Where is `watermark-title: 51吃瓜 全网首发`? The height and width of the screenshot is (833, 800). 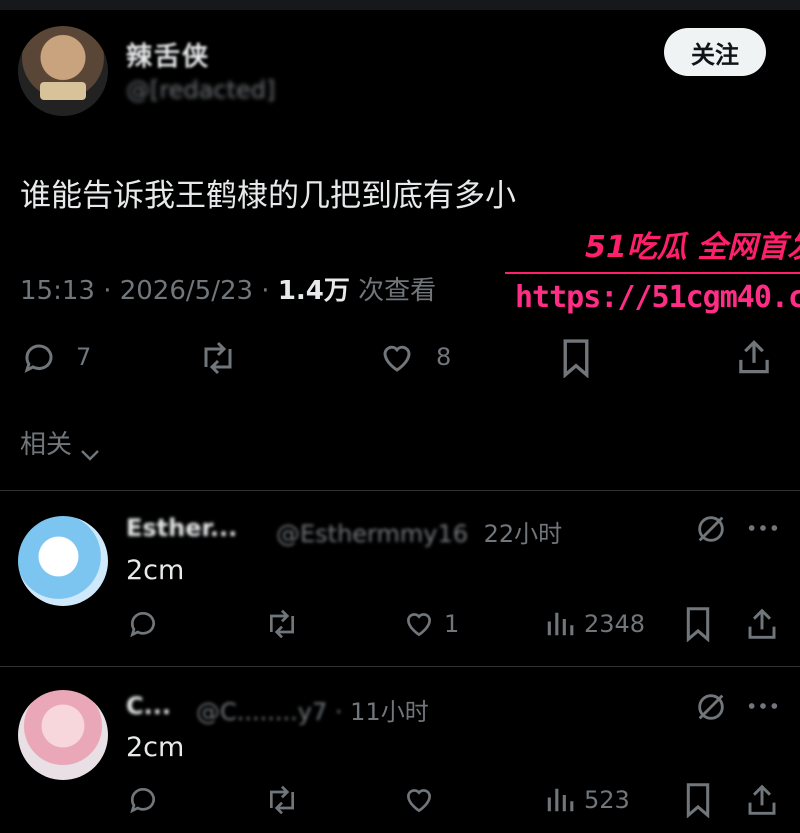 watermark-title: 51吃瓜 全网首发 is located at coordinates (692, 247).